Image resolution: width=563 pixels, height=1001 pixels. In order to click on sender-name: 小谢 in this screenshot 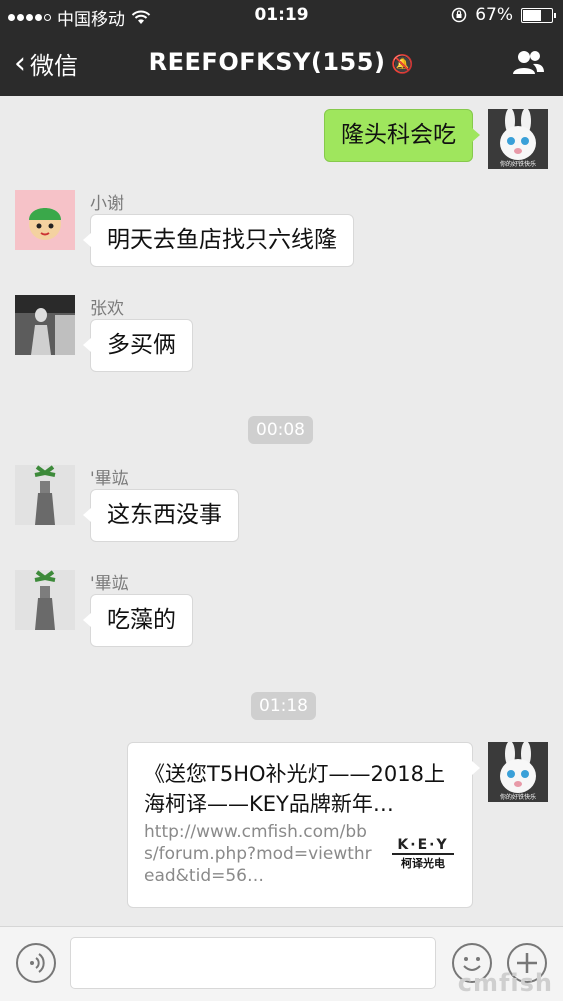, I will do `click(107, 204)`.